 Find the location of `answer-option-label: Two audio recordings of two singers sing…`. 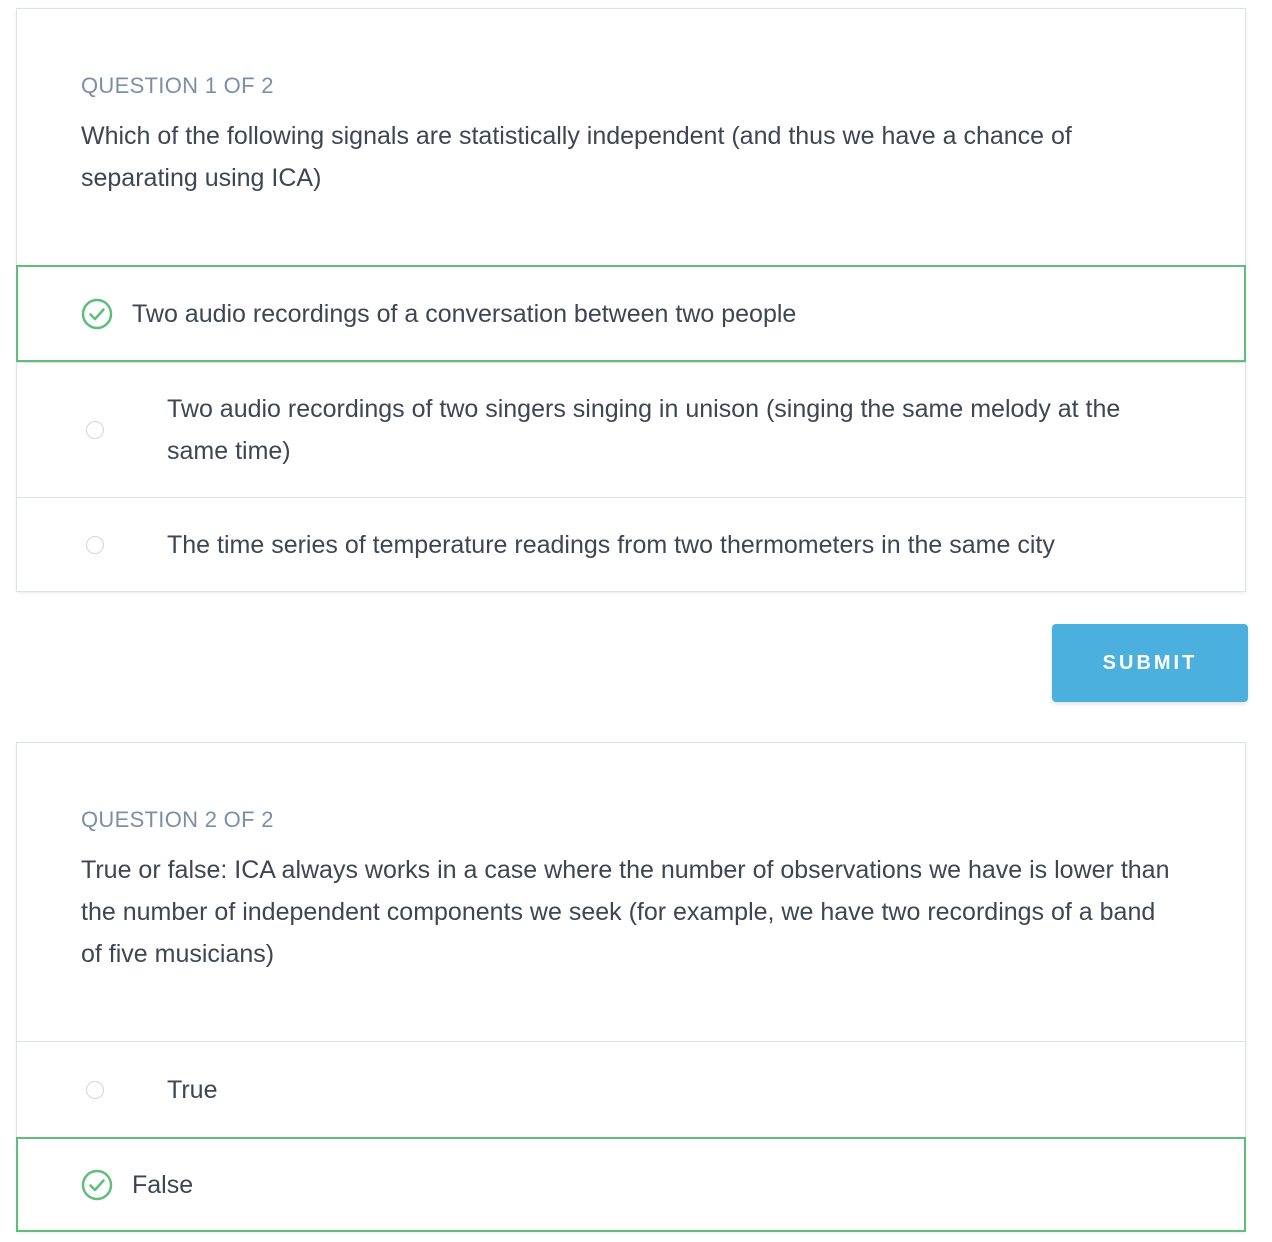

answer-option-label: Two audio recordings of two singers sing… is located at coordinates (644, 430).